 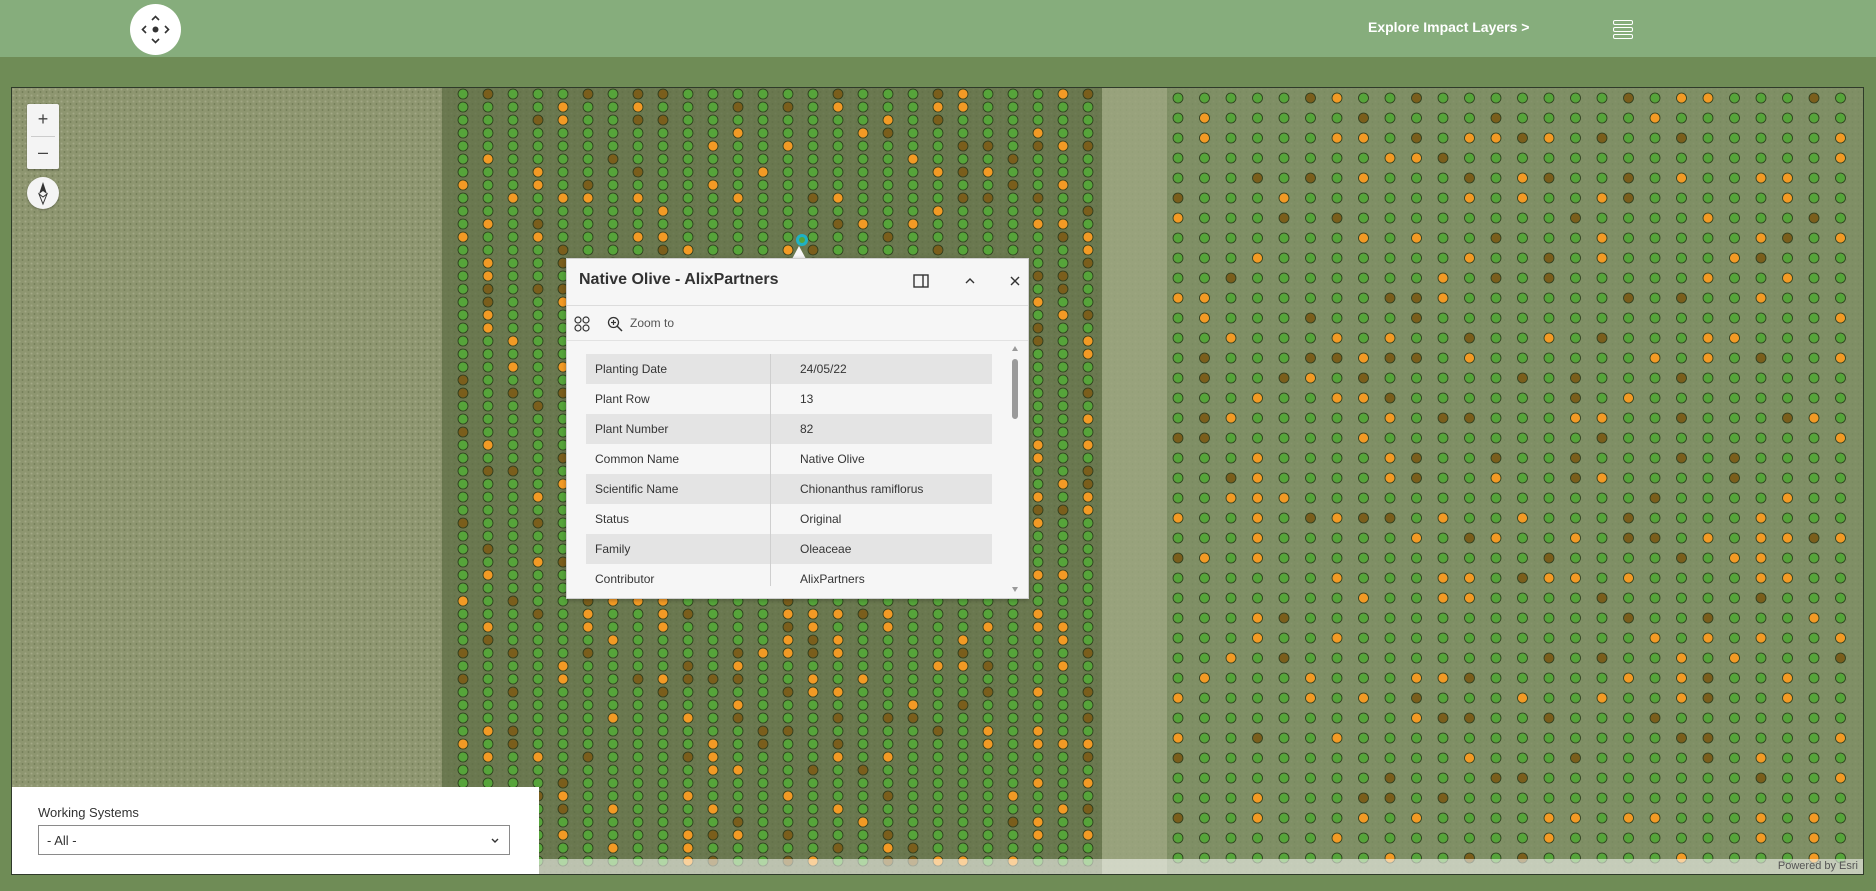 I want to click on scroll-down-icon, so click(x=1015, y=589).